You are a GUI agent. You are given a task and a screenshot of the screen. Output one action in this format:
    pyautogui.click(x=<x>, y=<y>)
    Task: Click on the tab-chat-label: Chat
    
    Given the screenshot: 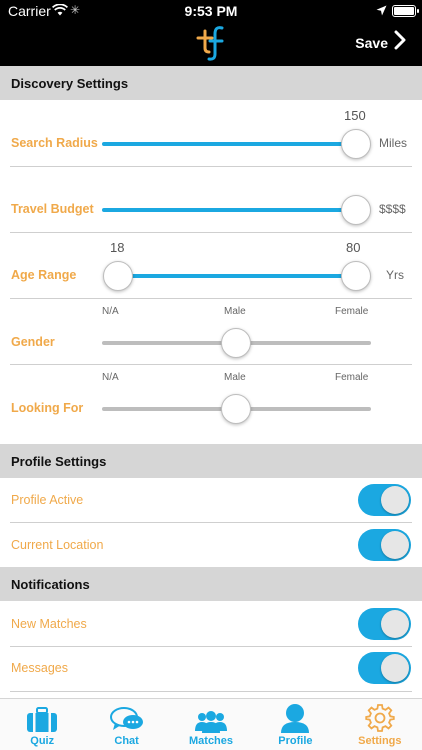 What is the action you would take?
    pyautogui.click(x=126, y=741)
    